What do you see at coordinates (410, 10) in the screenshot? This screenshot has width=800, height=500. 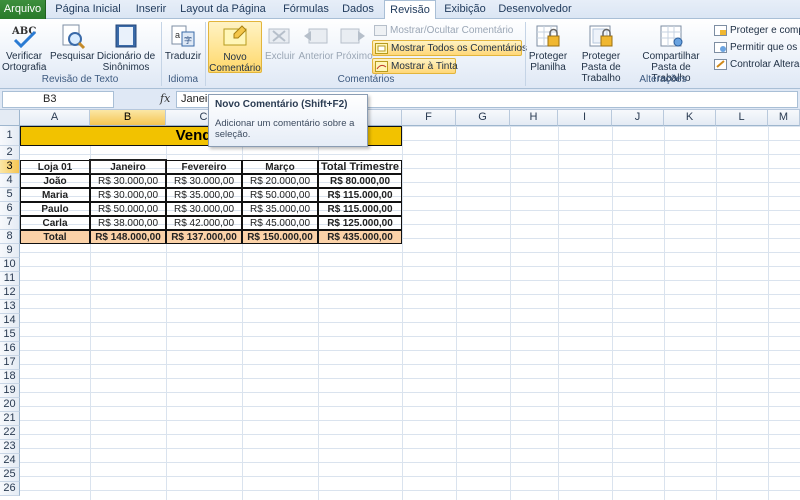 I see `tab-review: Revisão` at bounding box center [410, 10].